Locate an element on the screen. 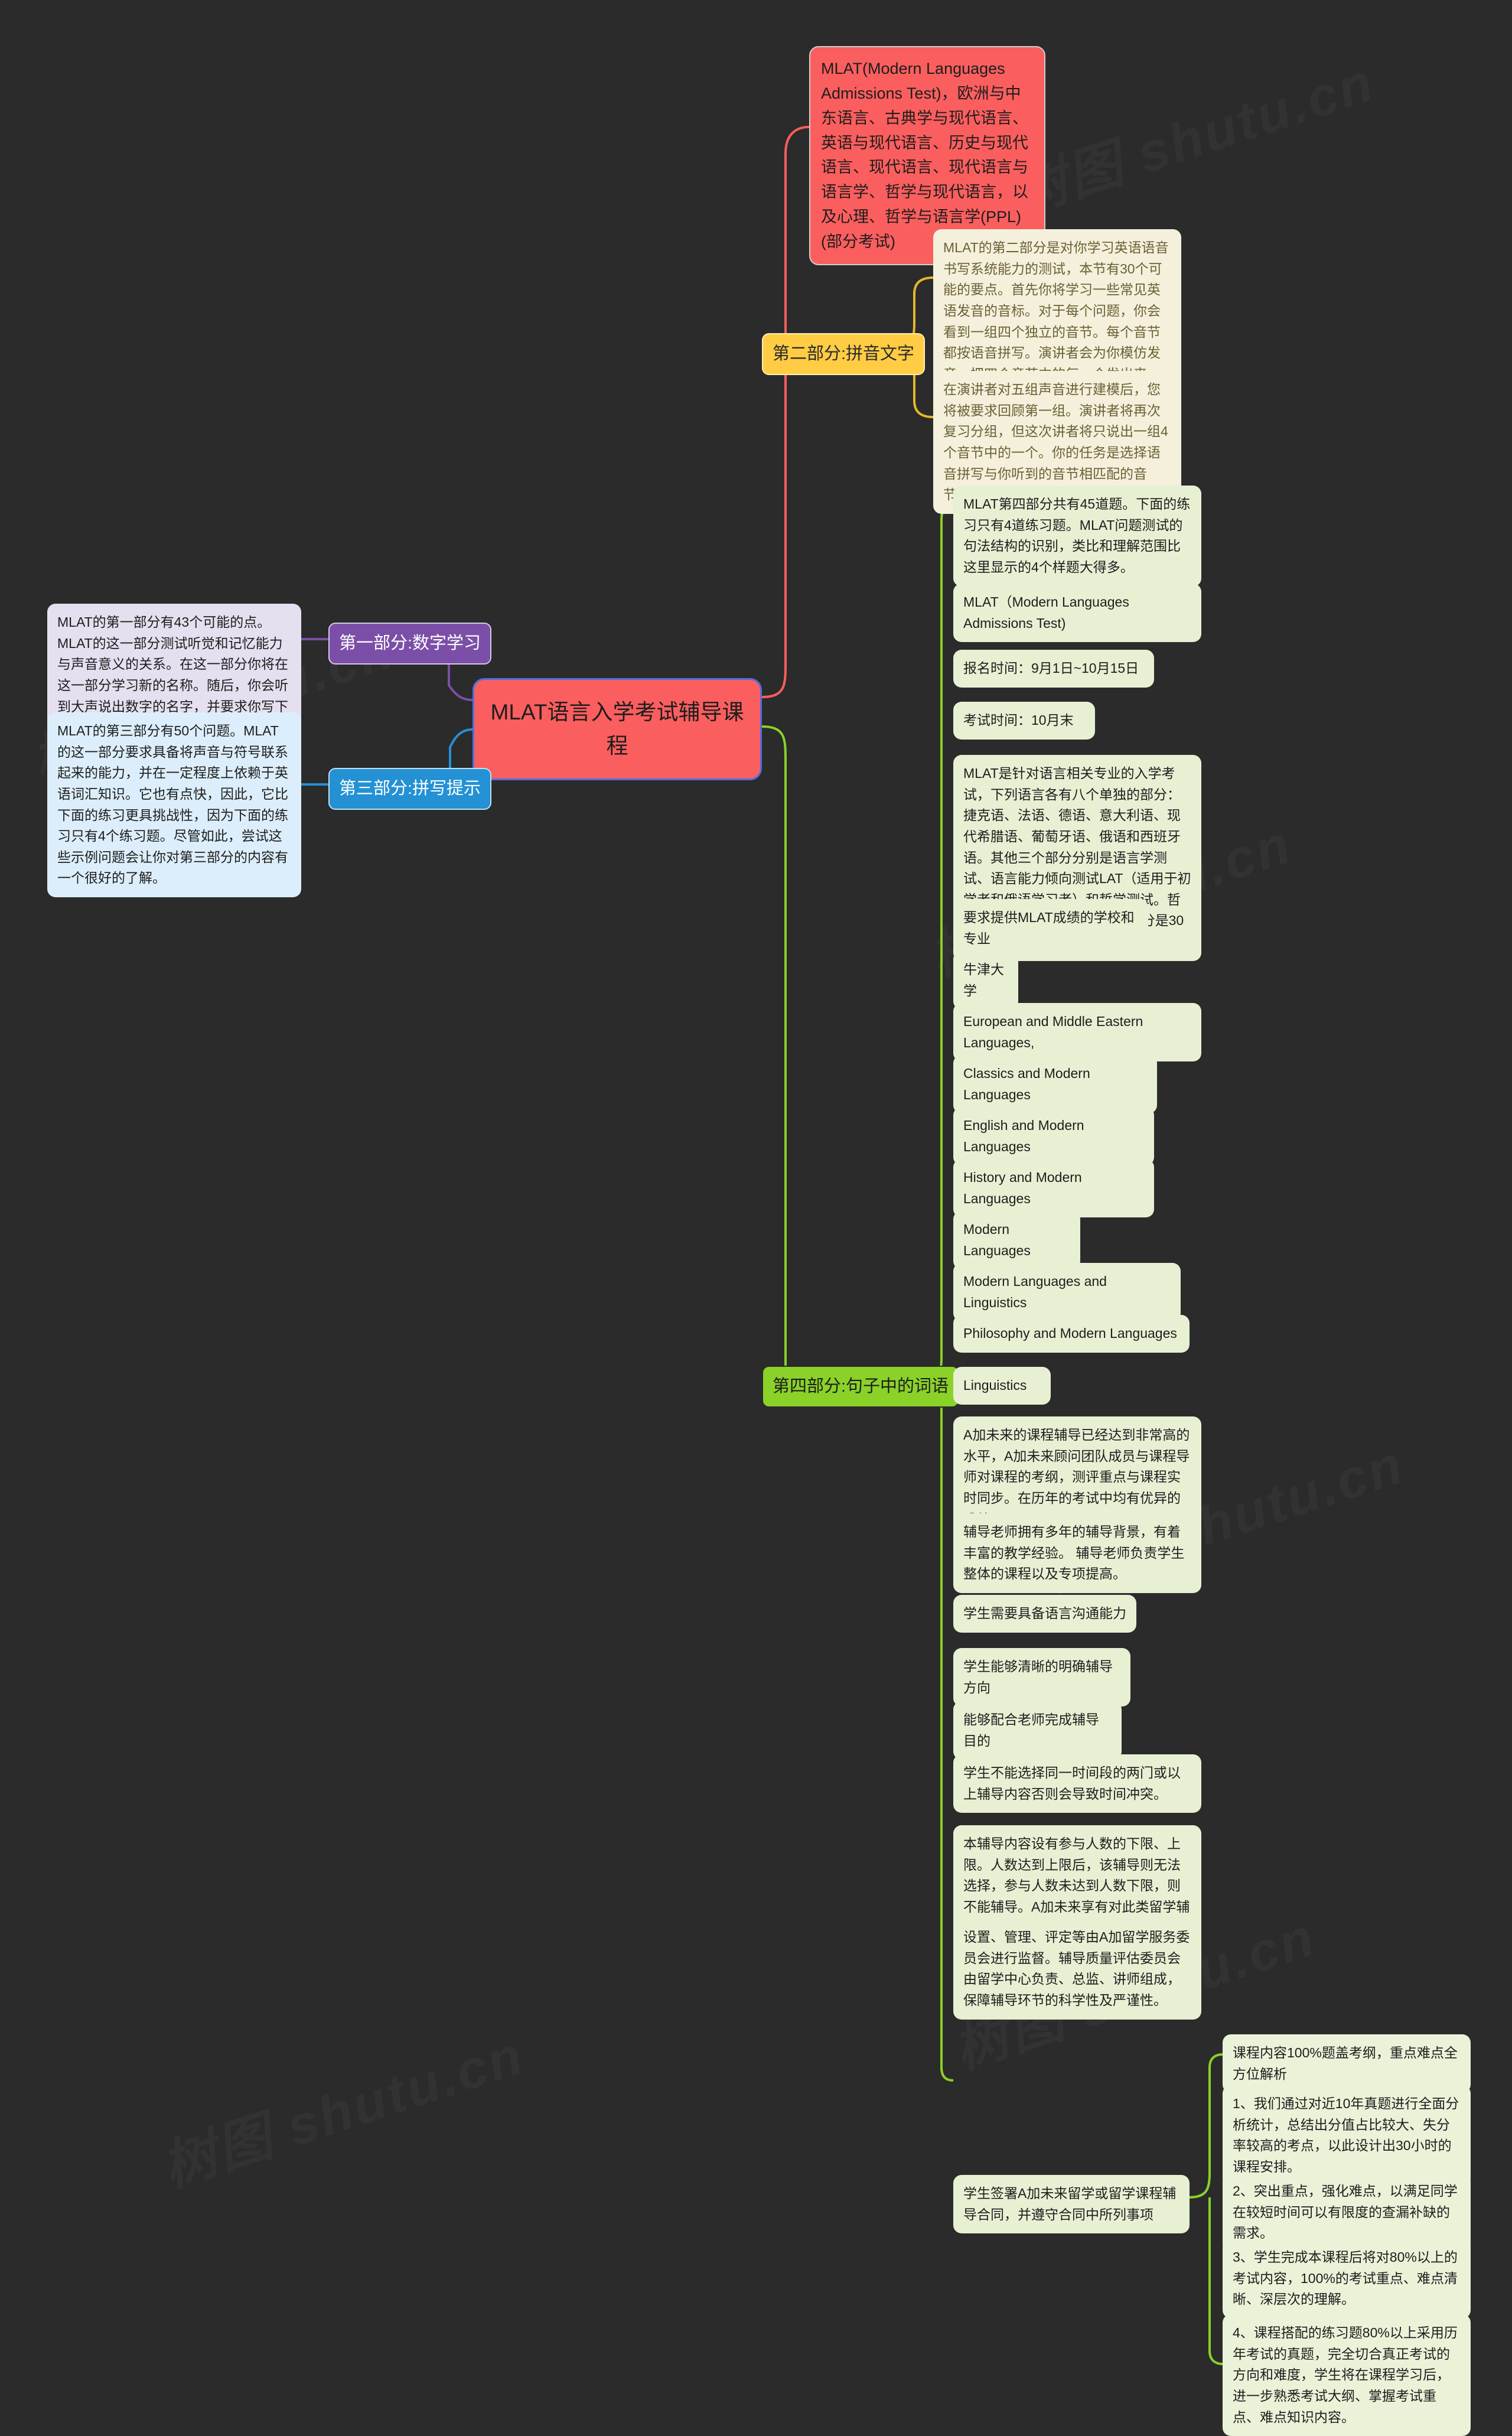  card-part4-13: Modern Languages and Linguistics is located at coordinates (1067, 1292).